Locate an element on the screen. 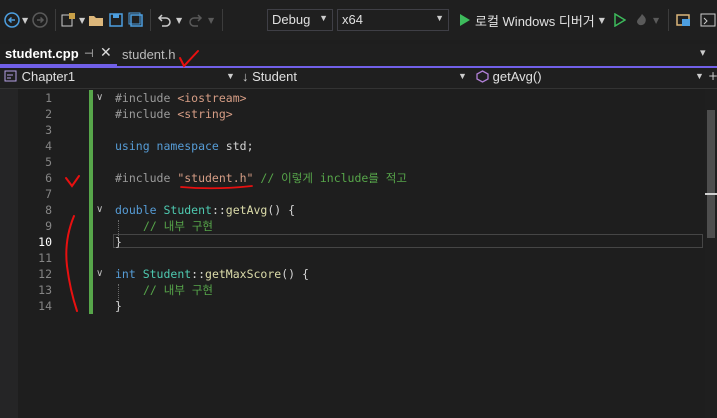 This screenshot has height=418, width=717. line-number: 5 is located at coordinates (48, 162).